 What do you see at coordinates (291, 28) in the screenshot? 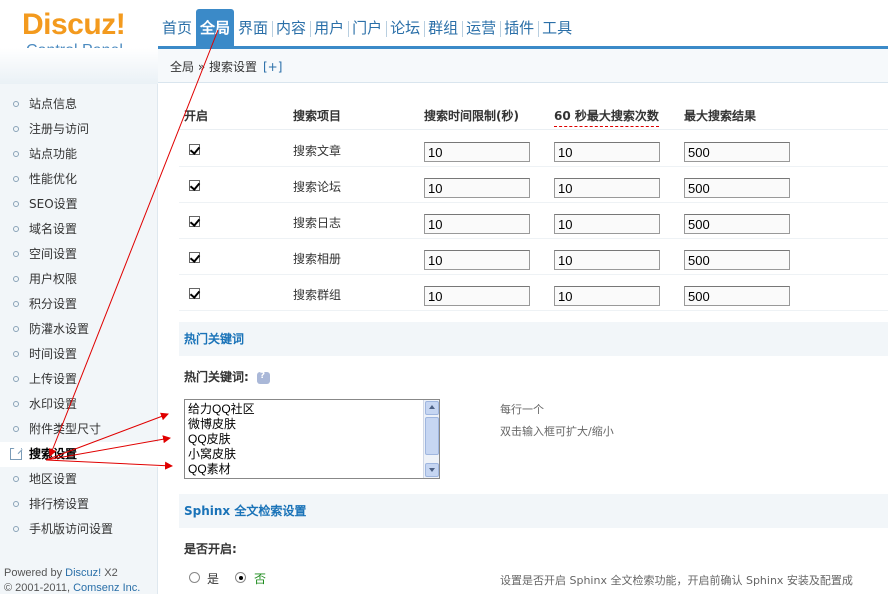
I see `tab-content: 内容` at bounding box center [291, 28].